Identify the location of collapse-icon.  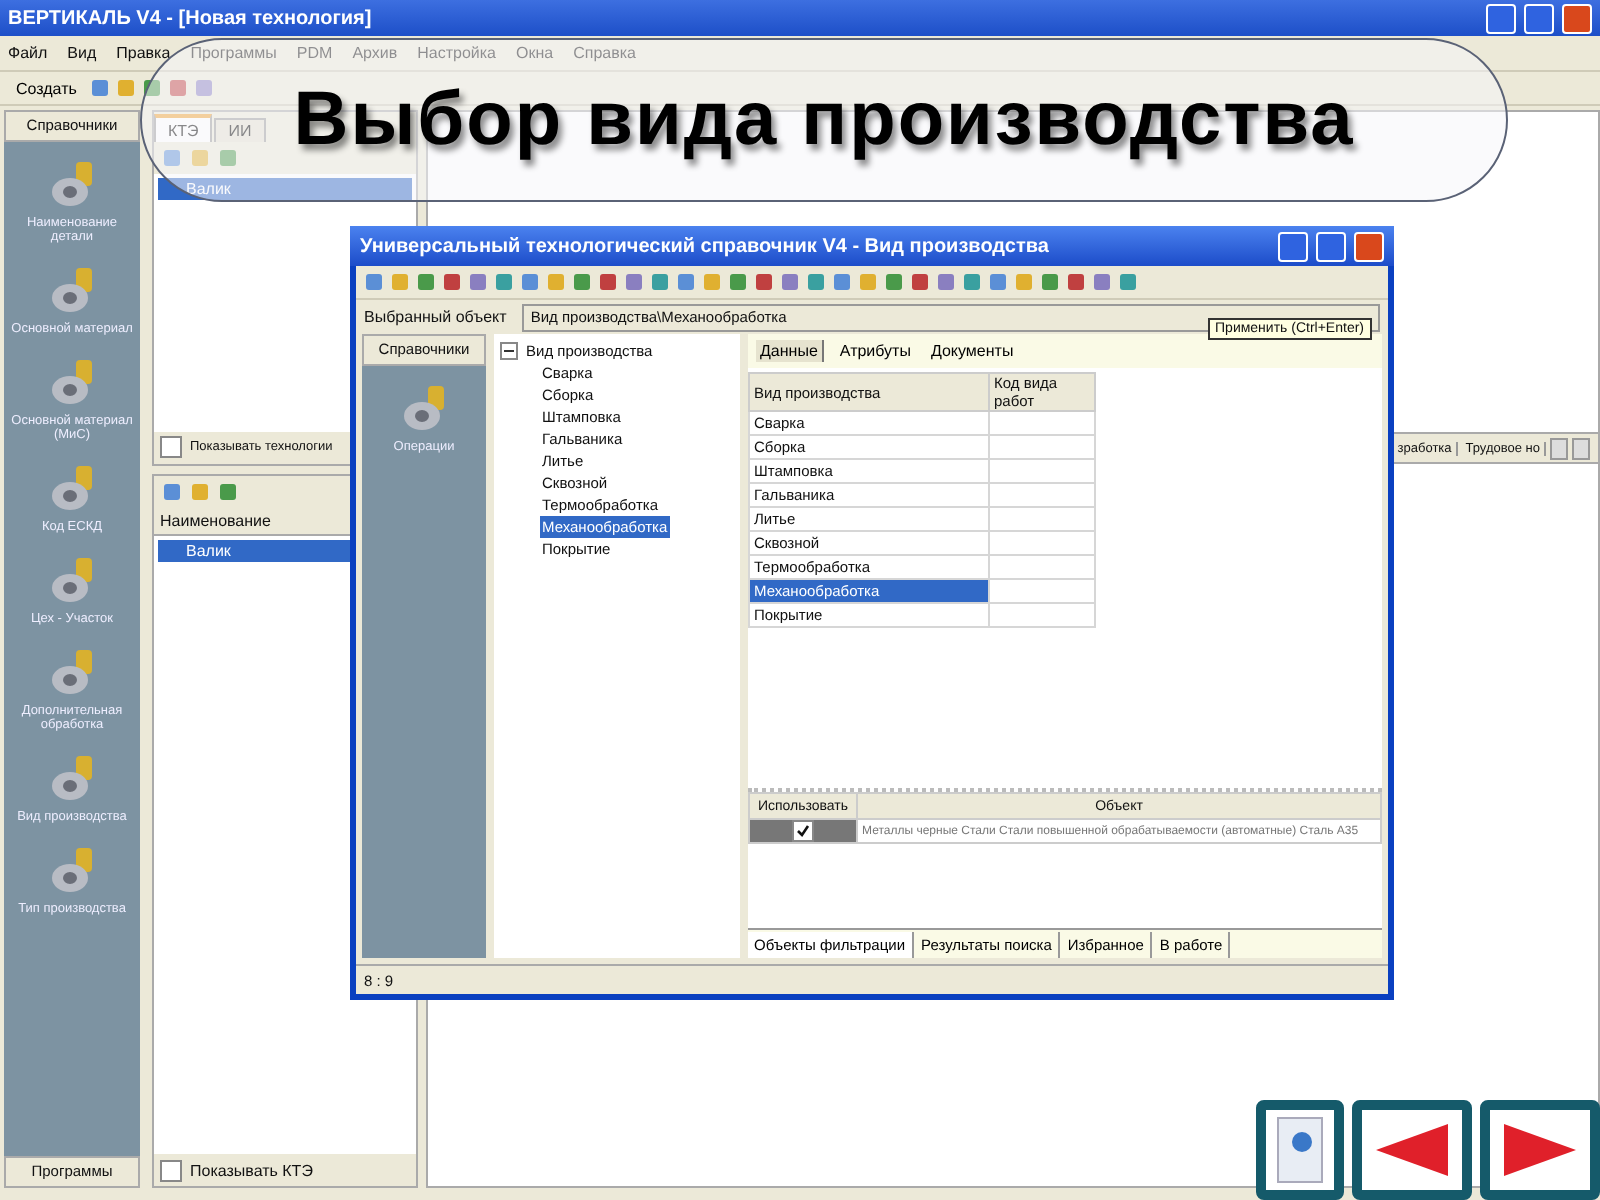
(509, 351).